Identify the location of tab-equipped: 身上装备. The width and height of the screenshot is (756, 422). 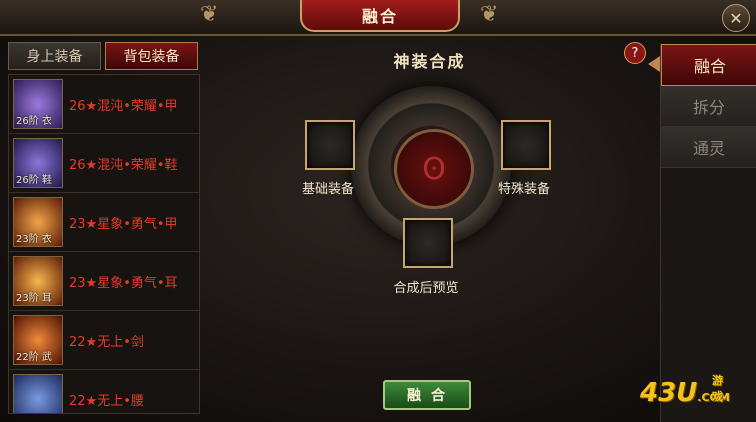
(54, 56).